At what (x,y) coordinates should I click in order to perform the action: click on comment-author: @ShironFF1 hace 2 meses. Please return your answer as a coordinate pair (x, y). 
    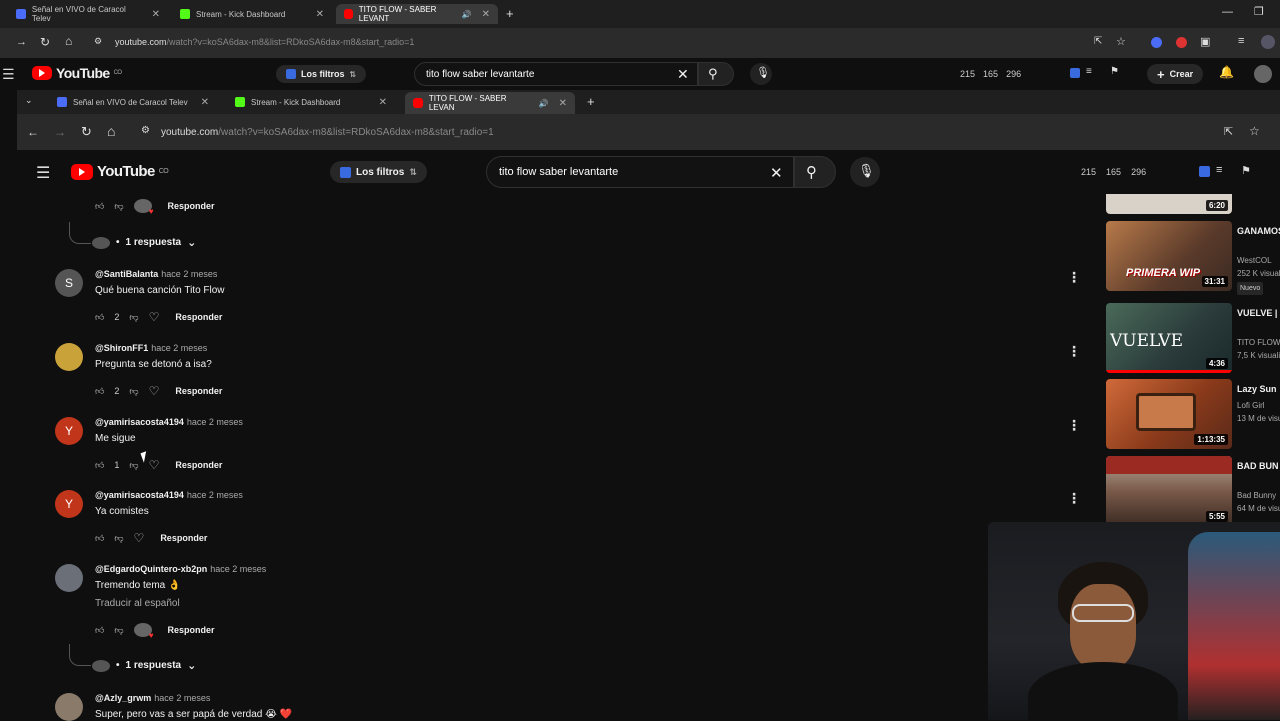
    Looking at the image, I should click on (151, 348).